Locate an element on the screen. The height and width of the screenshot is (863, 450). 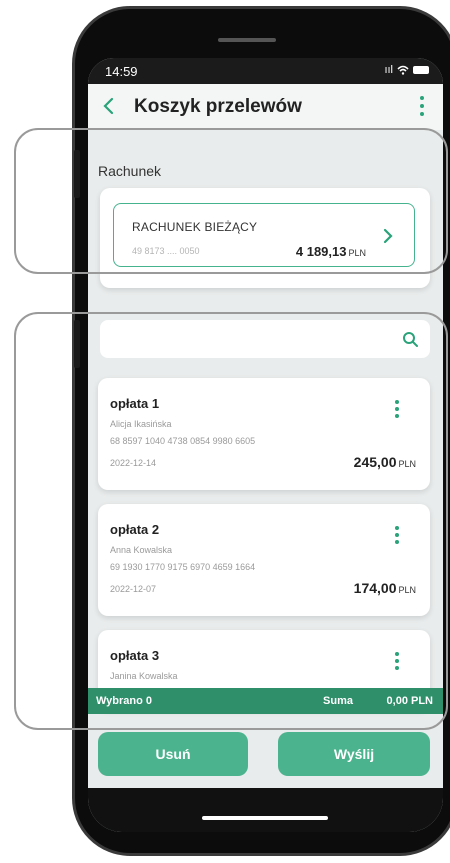
wifi-icon is located at coordinates (403, 70).